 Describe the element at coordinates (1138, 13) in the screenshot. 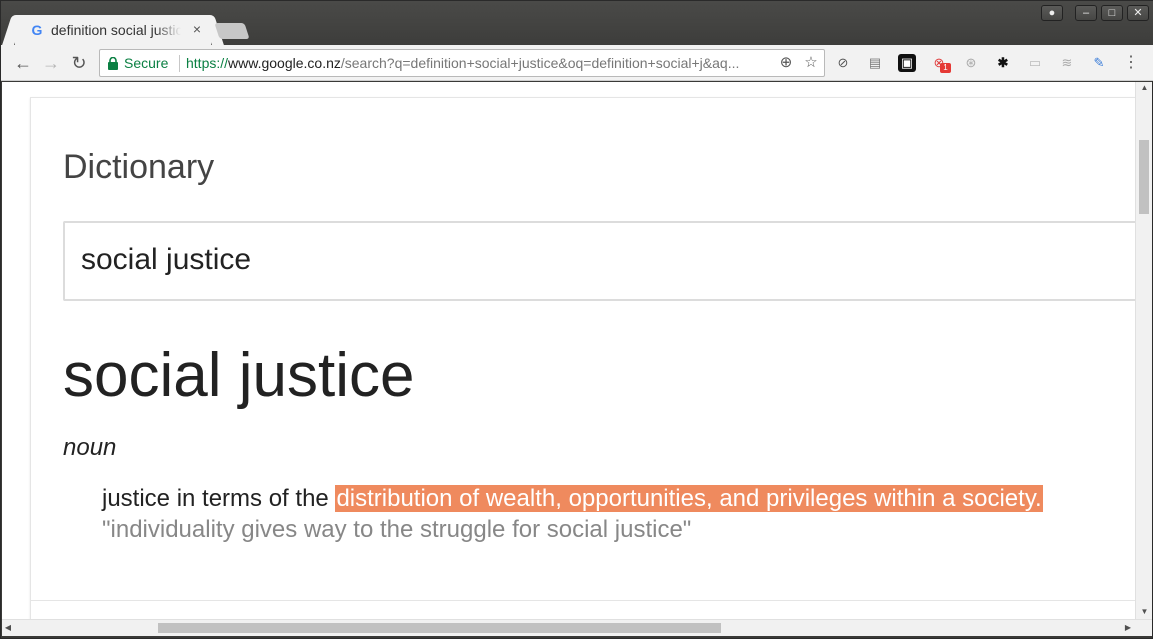

I see `close-window-button: ✕` at that location.